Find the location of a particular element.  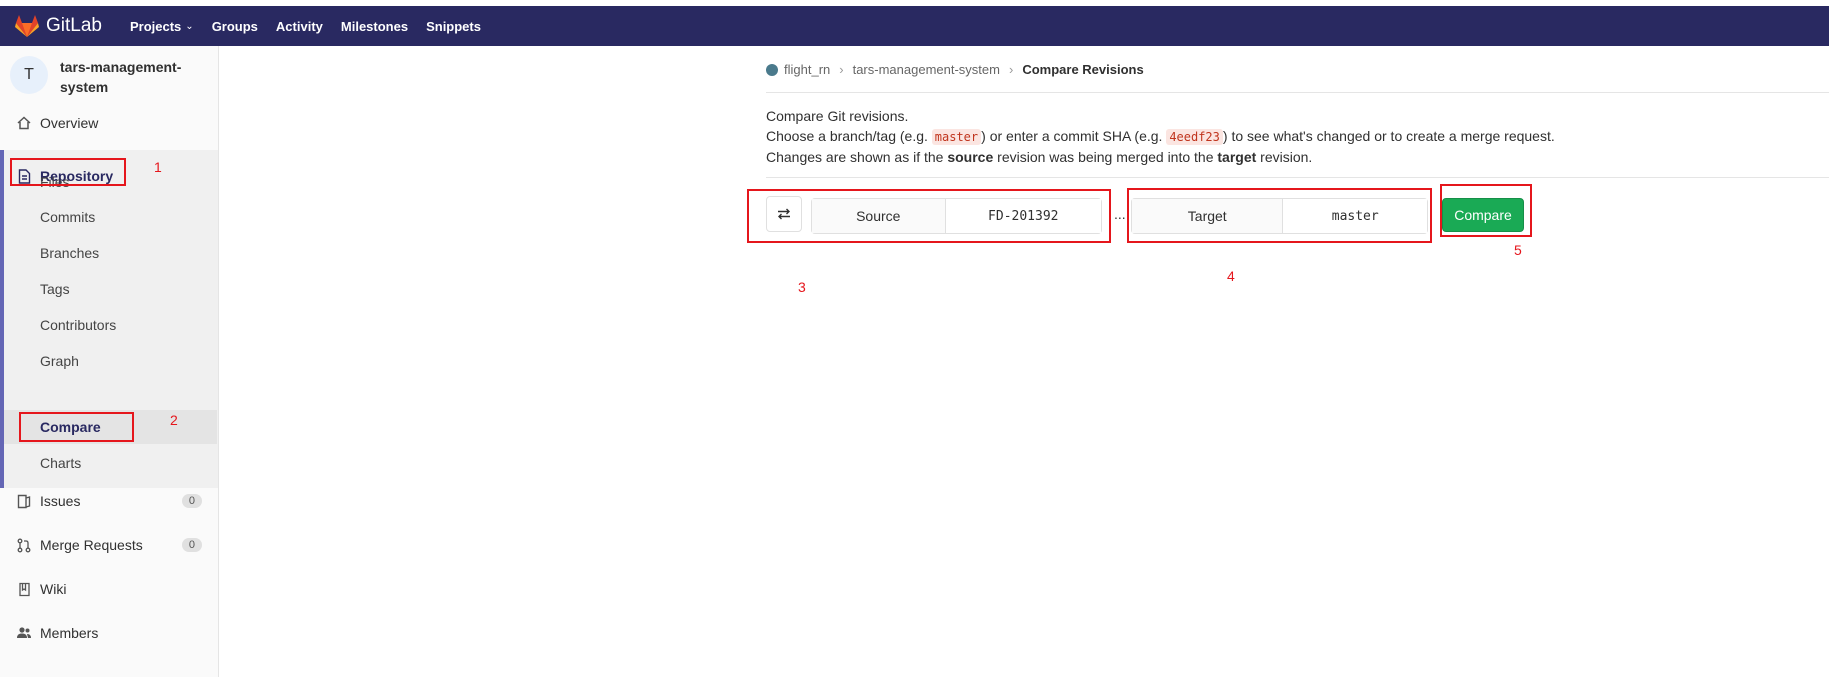

sidebar-item-label: Members is located at coordinates (69, 633).